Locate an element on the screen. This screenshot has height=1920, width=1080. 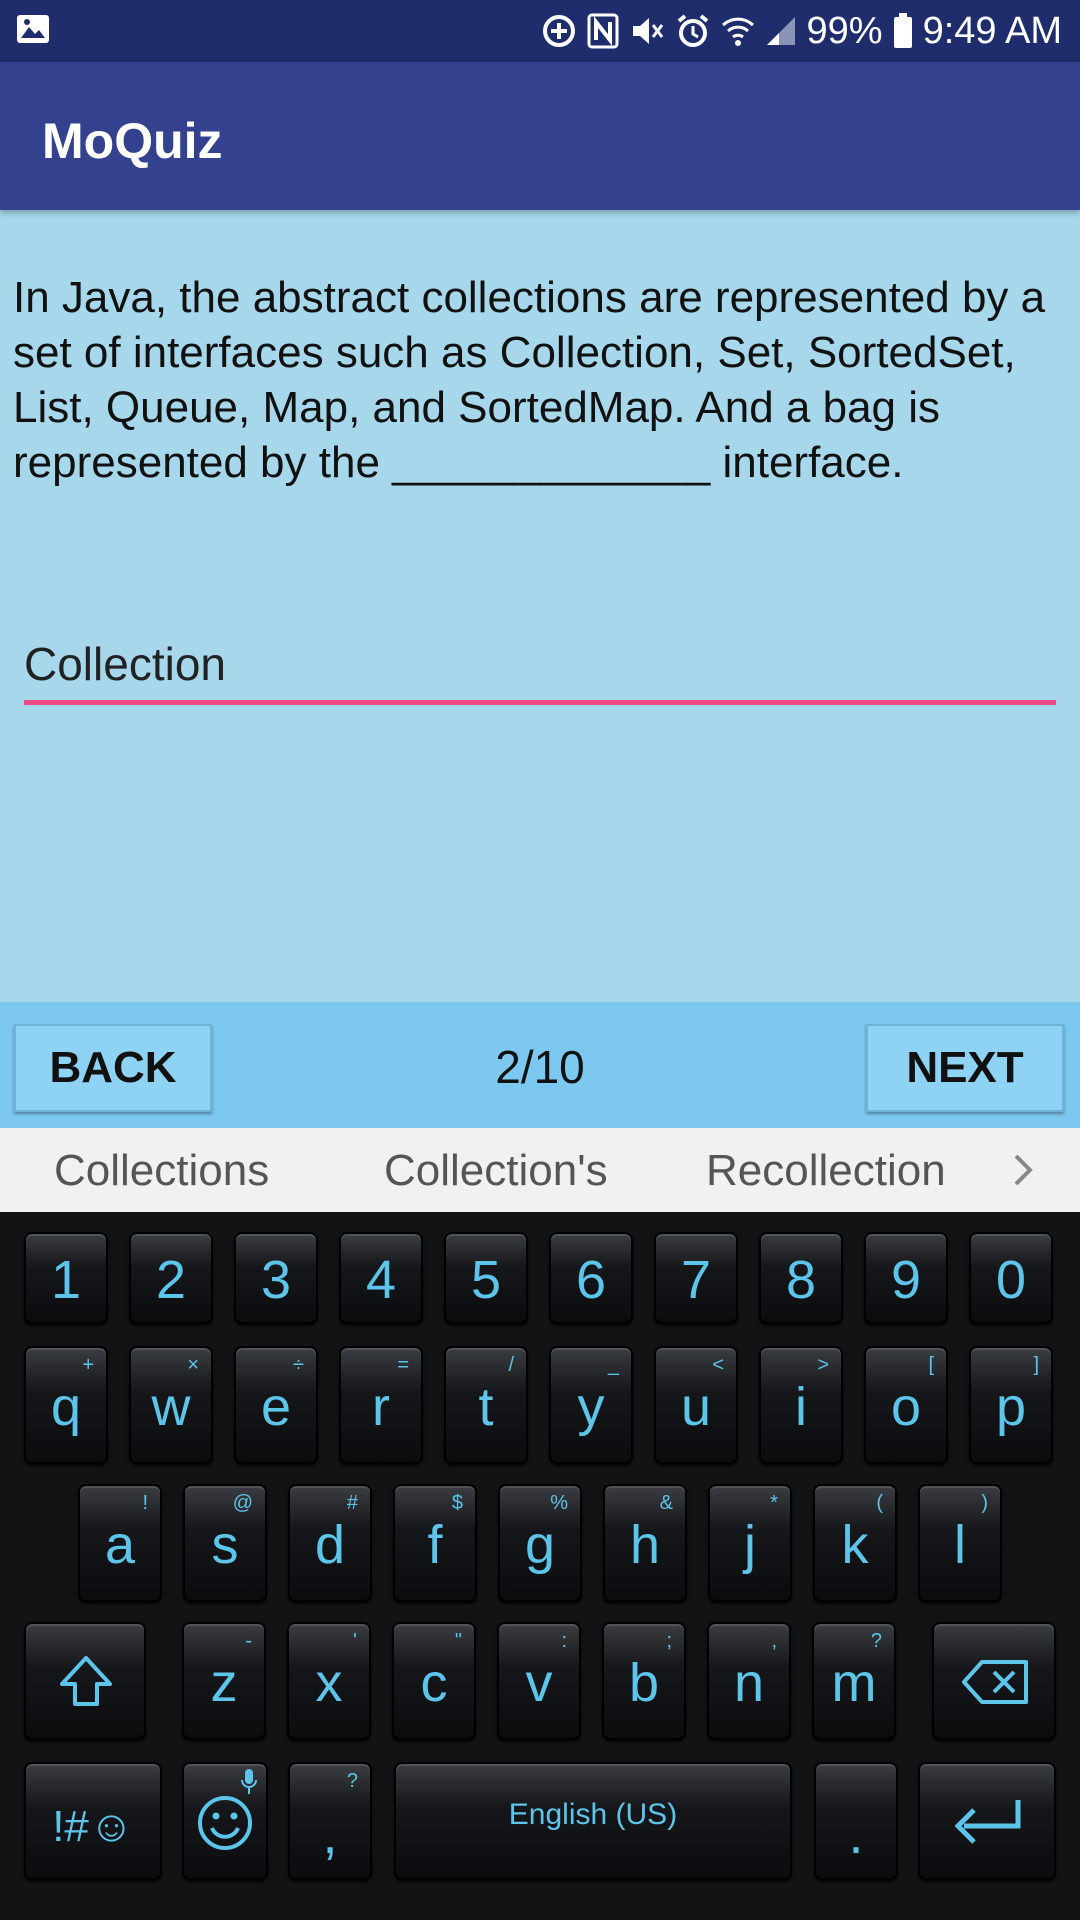
clock: 9:49 AM is located at coordinates (992, 30).